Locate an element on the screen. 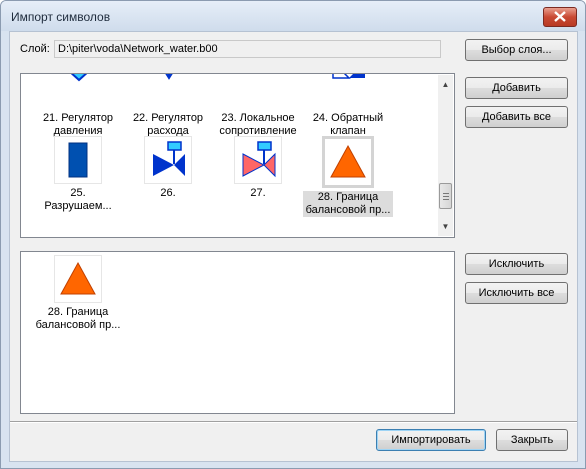  scroll-thumb is located at coordinates (445, 196).